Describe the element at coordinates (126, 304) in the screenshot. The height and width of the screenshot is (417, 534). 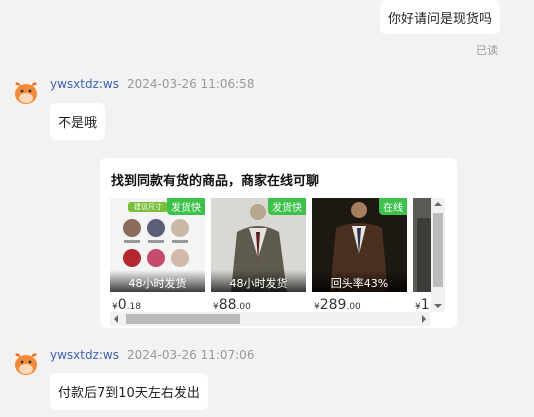
I see `product-price: ¥0.18` at that location.